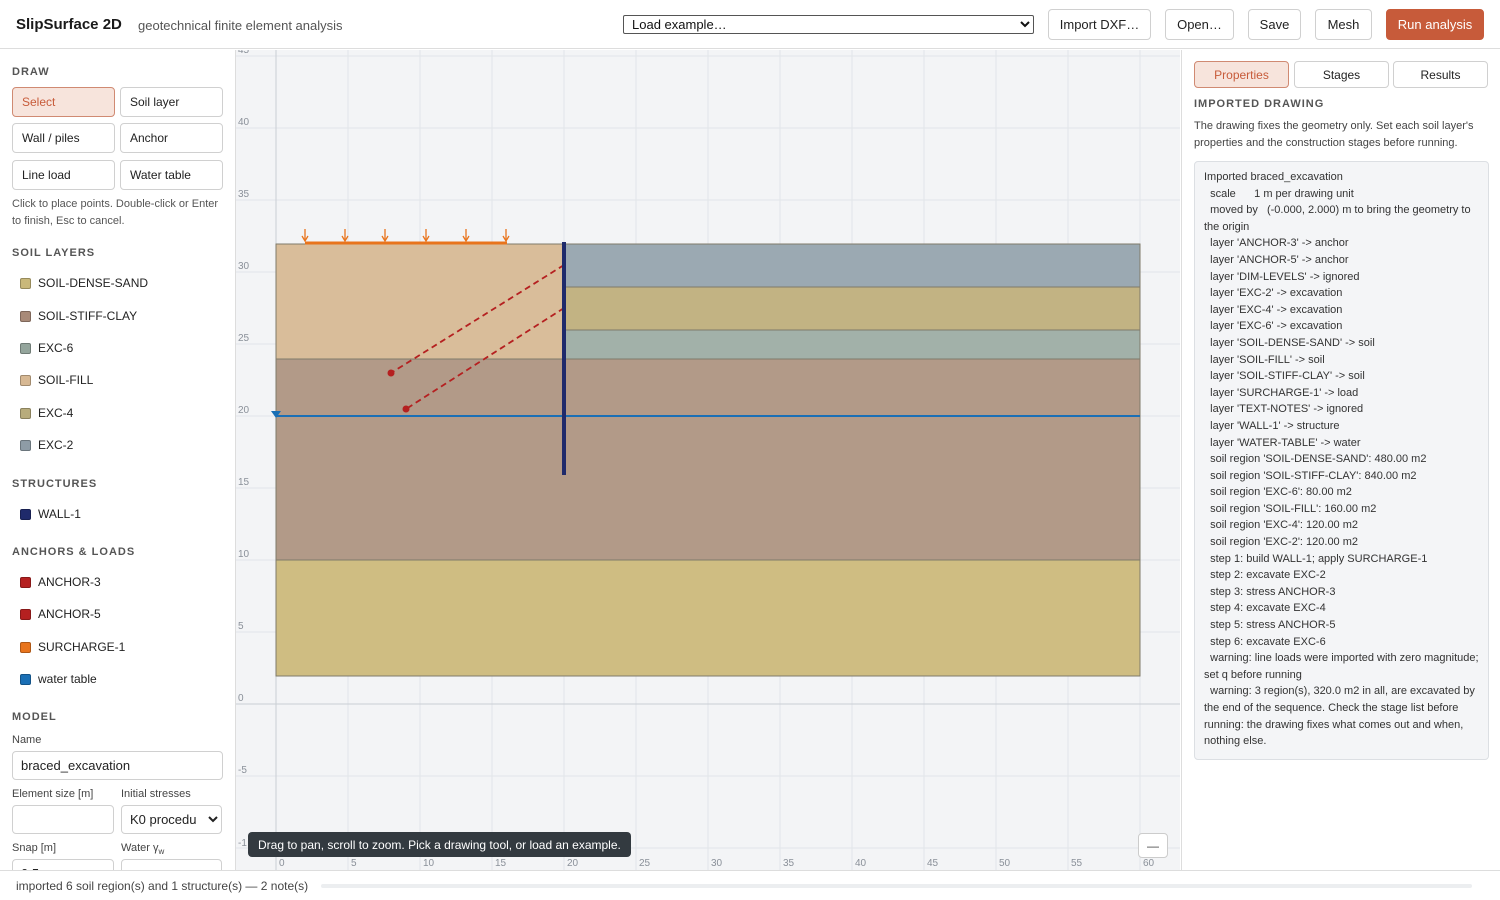 The height and width of the screenshot is (900, 1500). What do you see at coordinates (645, 863) in the screenshot?
I see `x-tick-label: 25` at bounding box center [645, 863].